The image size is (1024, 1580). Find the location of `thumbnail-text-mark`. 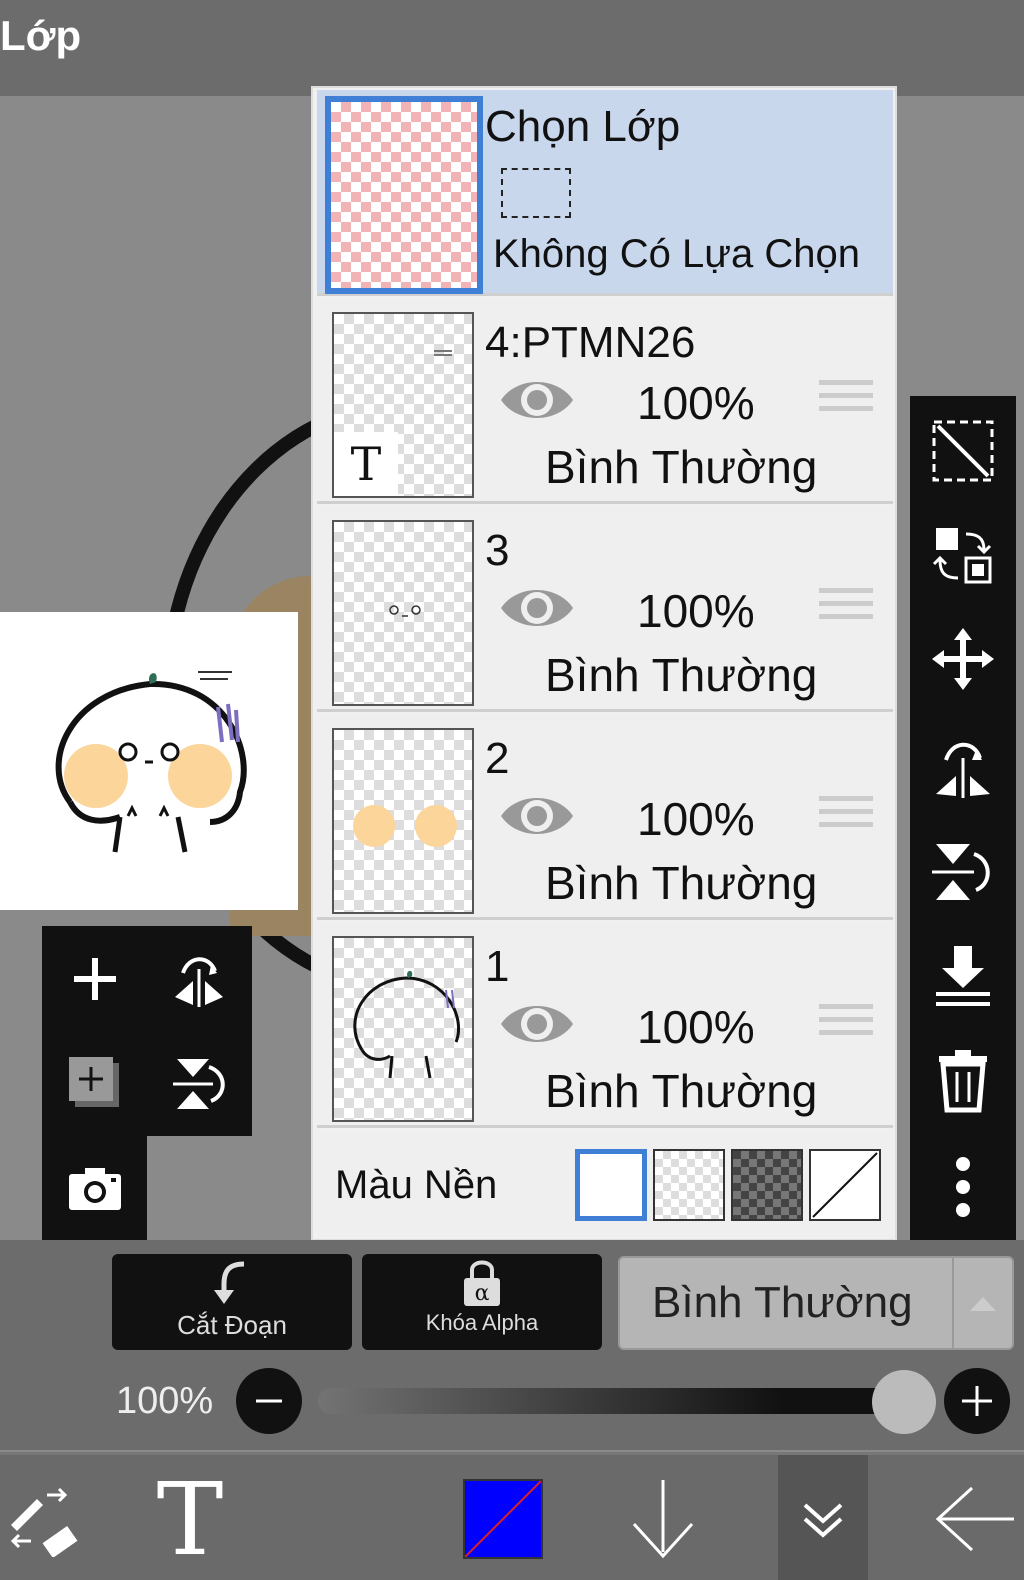

thumbnail-text-mark is located at coordinates (443, 353).